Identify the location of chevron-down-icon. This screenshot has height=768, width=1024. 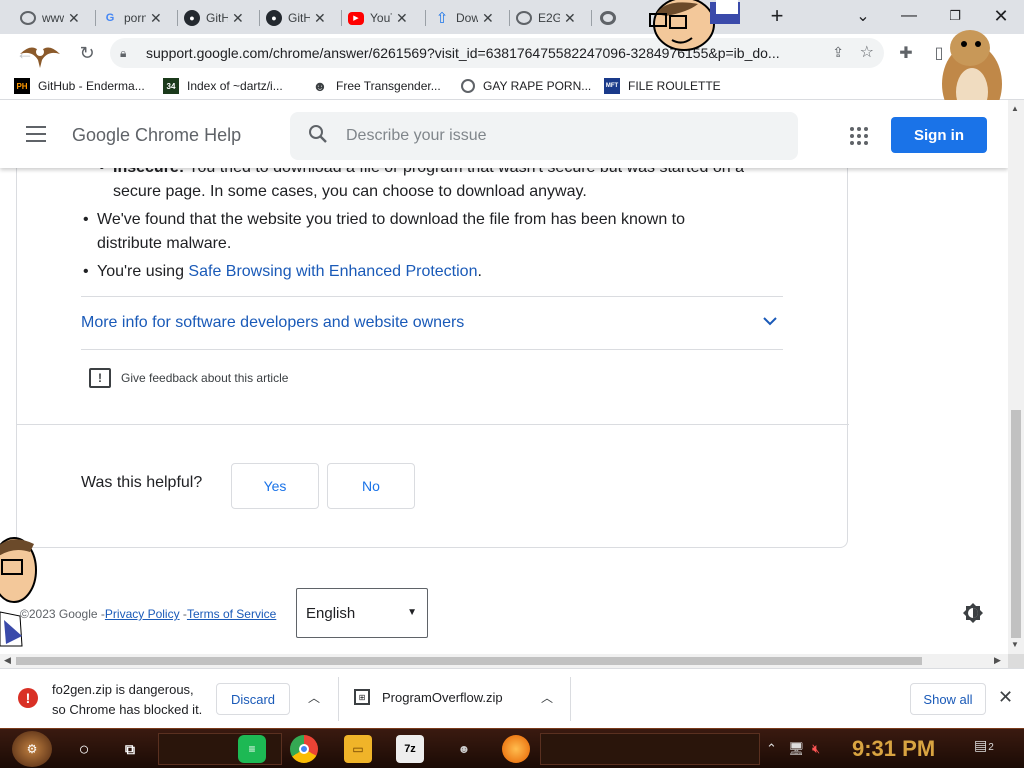
(770, 321).